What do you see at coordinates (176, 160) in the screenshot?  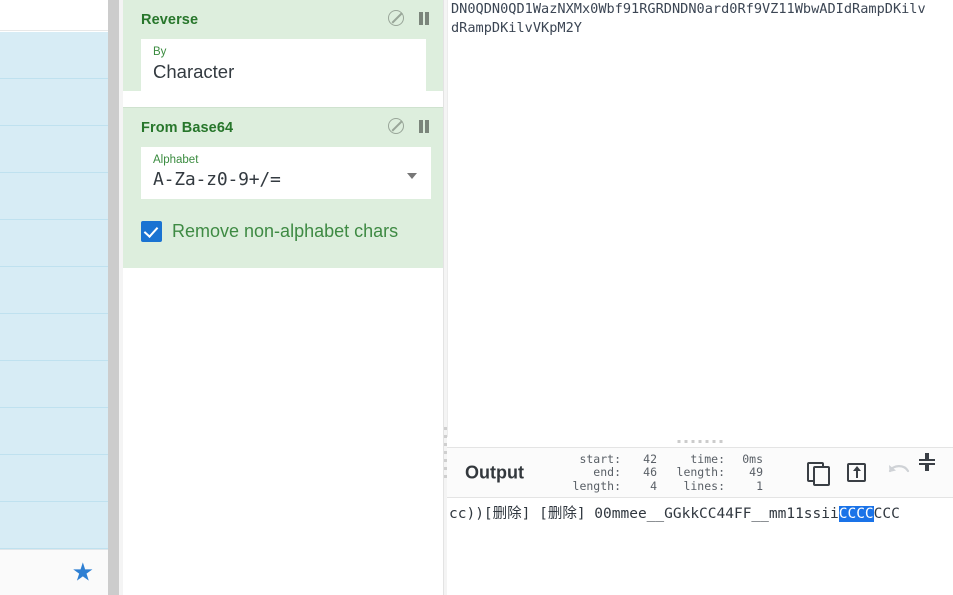 I see `argument-label: Alphabet` at bounding box center [176, 160].